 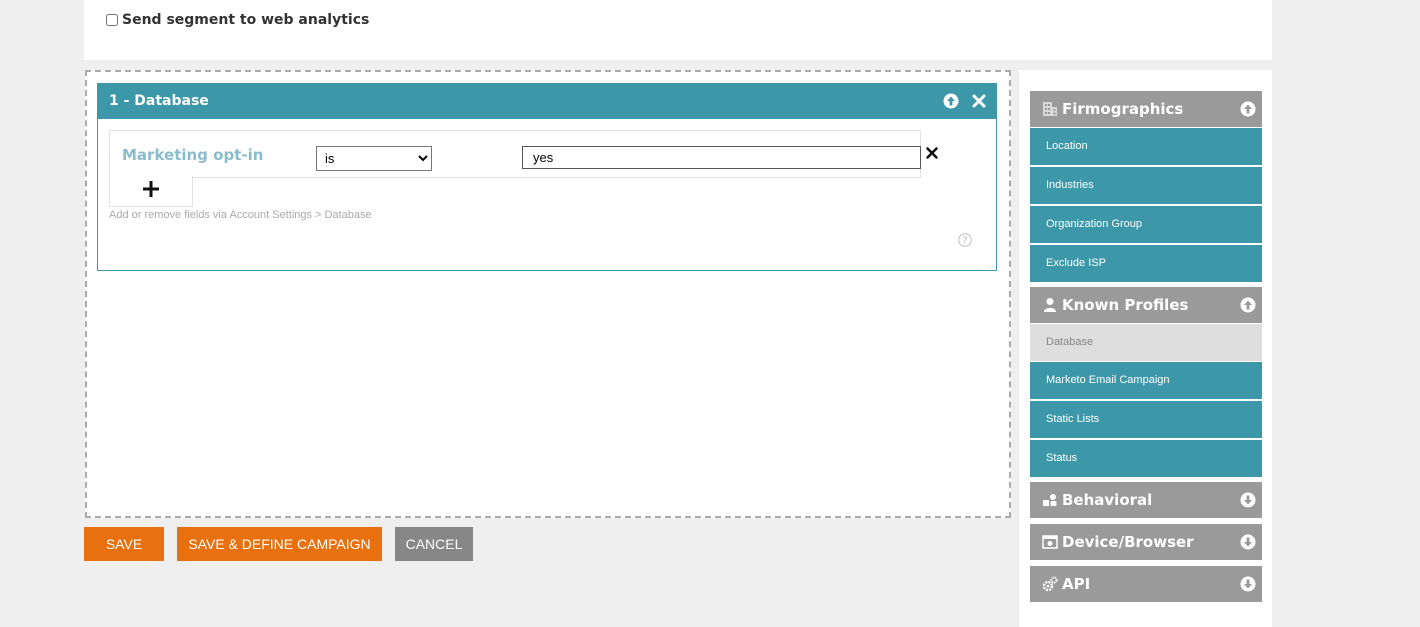 I want to click on device-icon, so click(x=1050, y=542).